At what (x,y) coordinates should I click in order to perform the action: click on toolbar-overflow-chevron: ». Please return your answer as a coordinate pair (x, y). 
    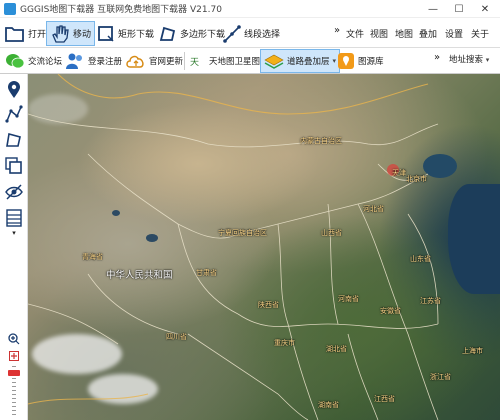
    Looking at the image, I should click on (337, 30).